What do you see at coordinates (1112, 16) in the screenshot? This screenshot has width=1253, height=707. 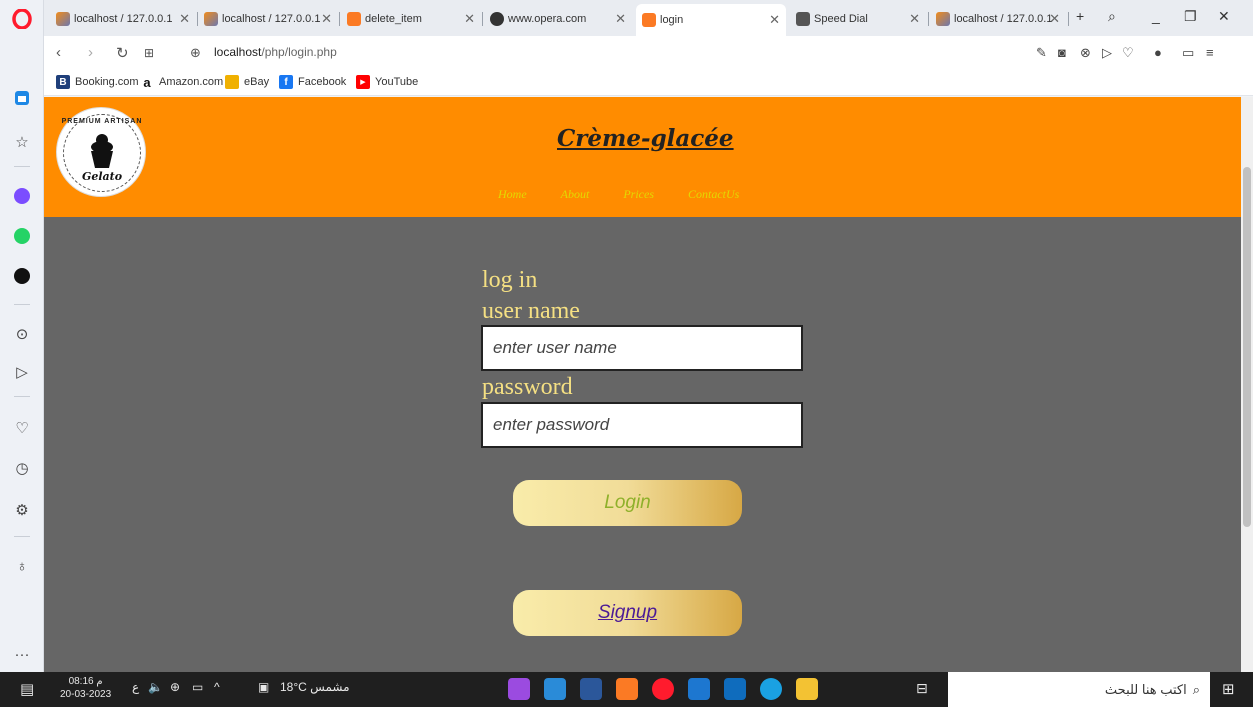 I see `tab-search-icon: ⌕` at bounding box center [1112, 16].